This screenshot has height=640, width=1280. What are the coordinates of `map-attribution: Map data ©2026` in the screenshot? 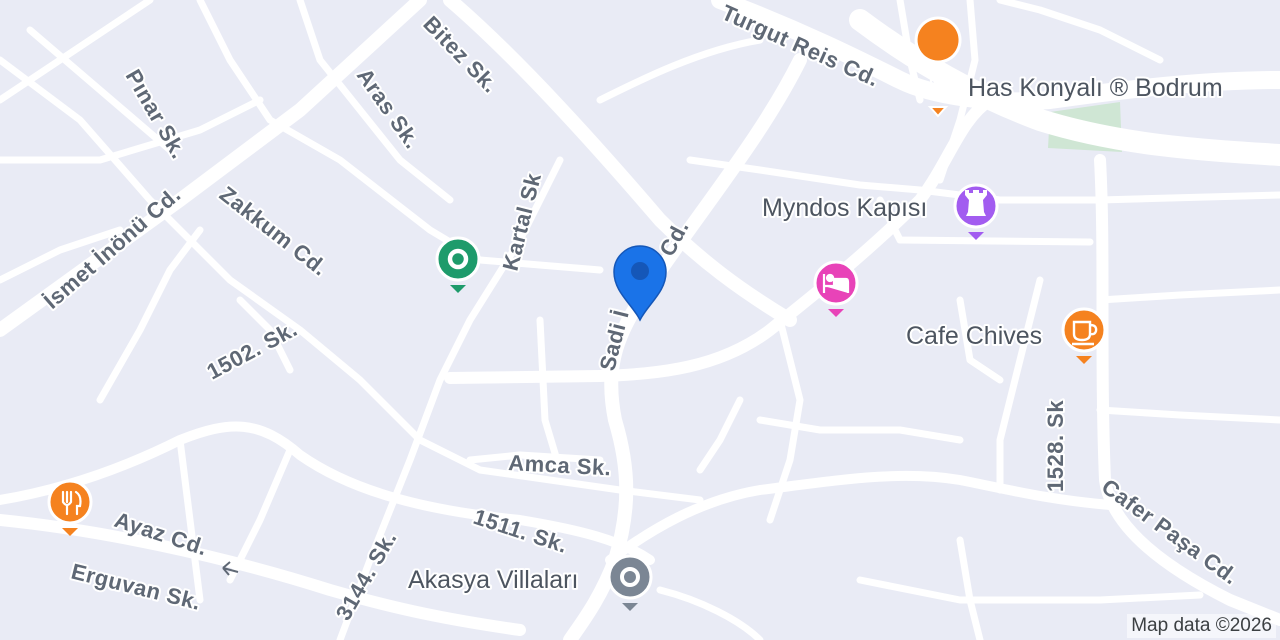 It's located at (1201, 626).